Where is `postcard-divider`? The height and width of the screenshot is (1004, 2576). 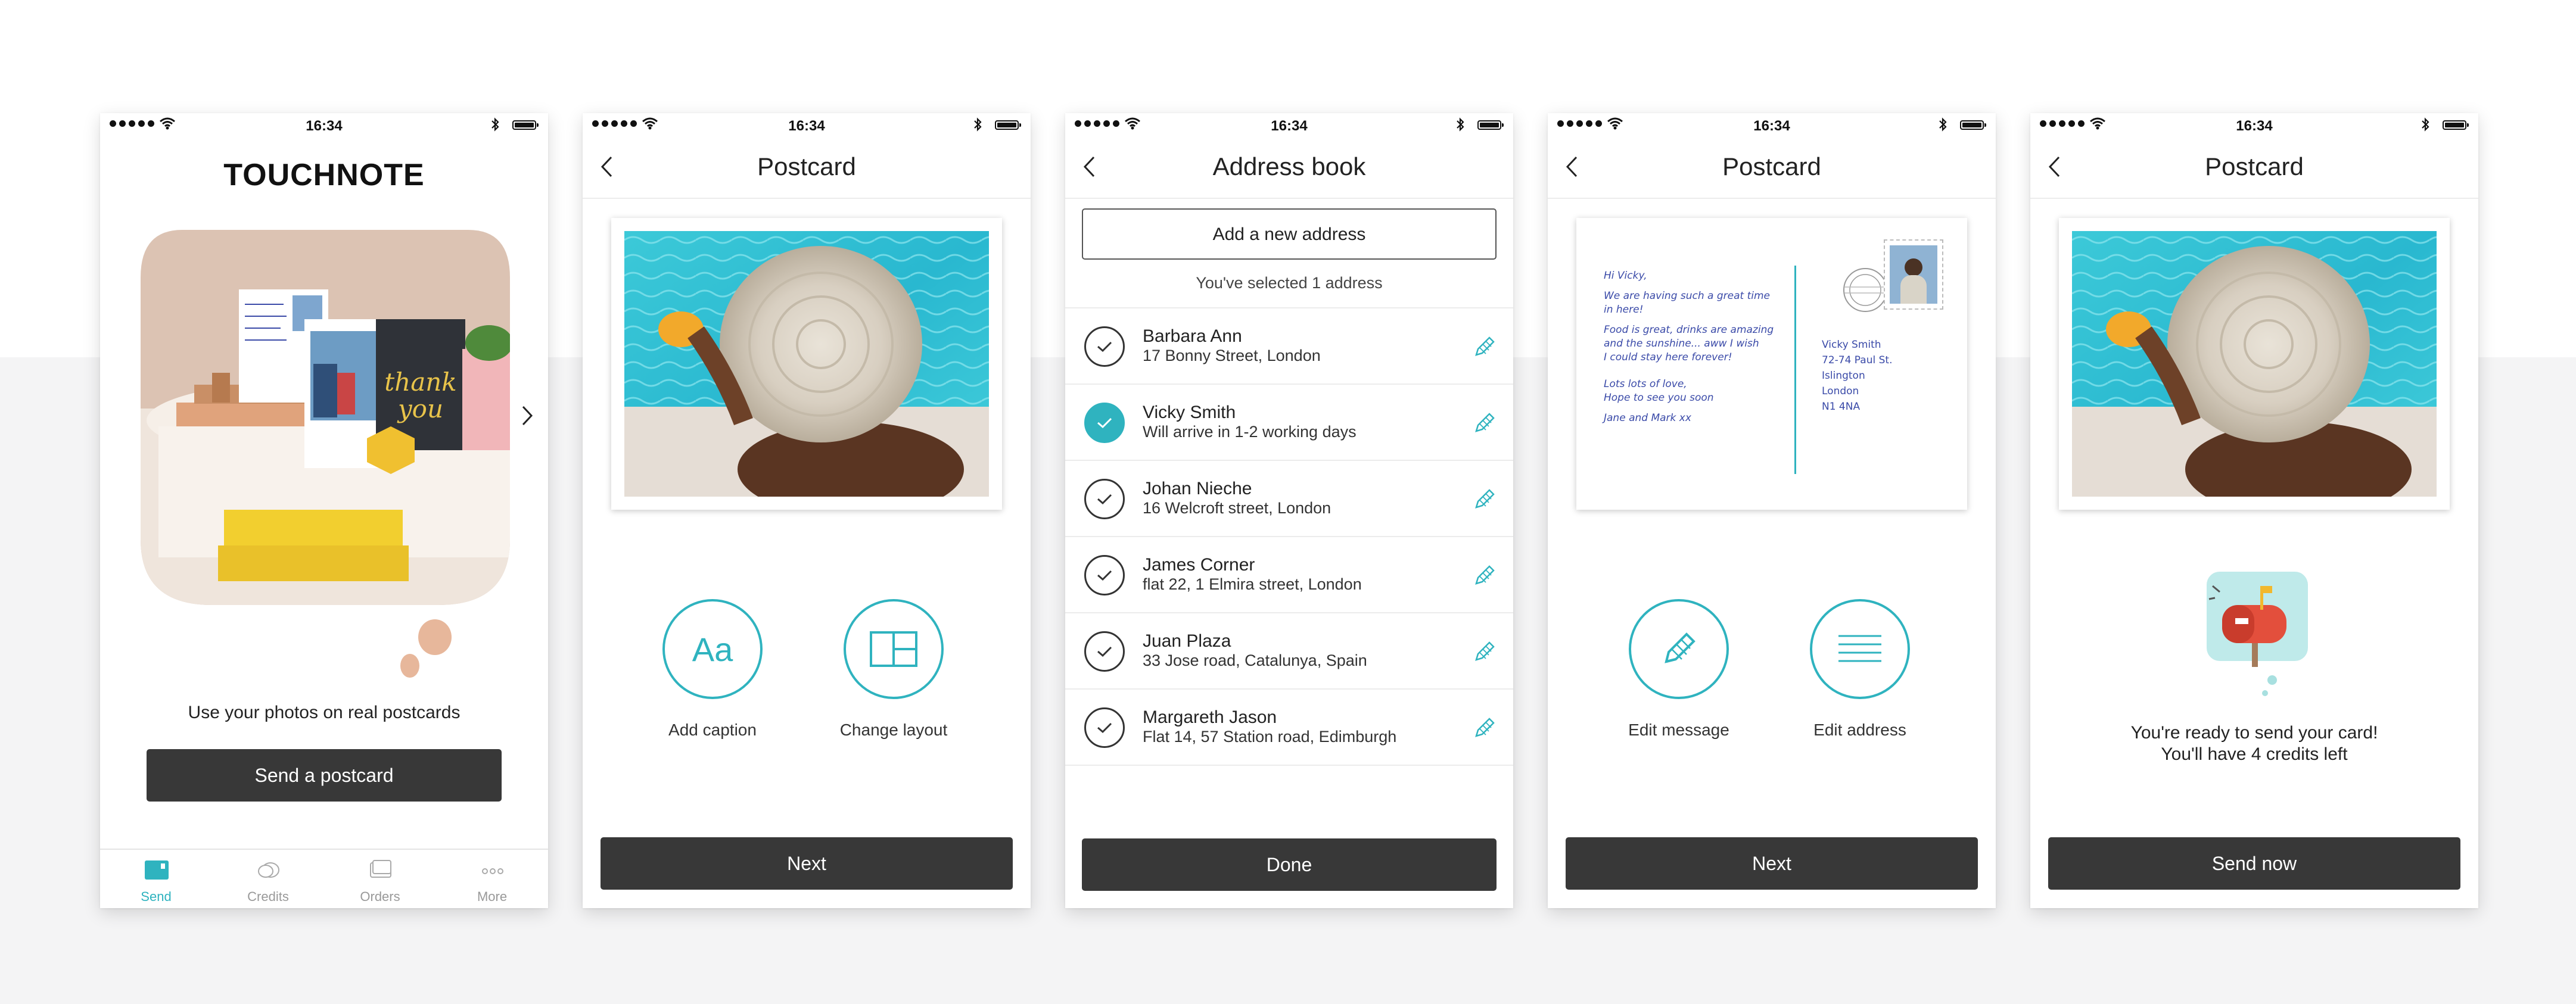
postcard-divider is located at coordinates (1795, 370).